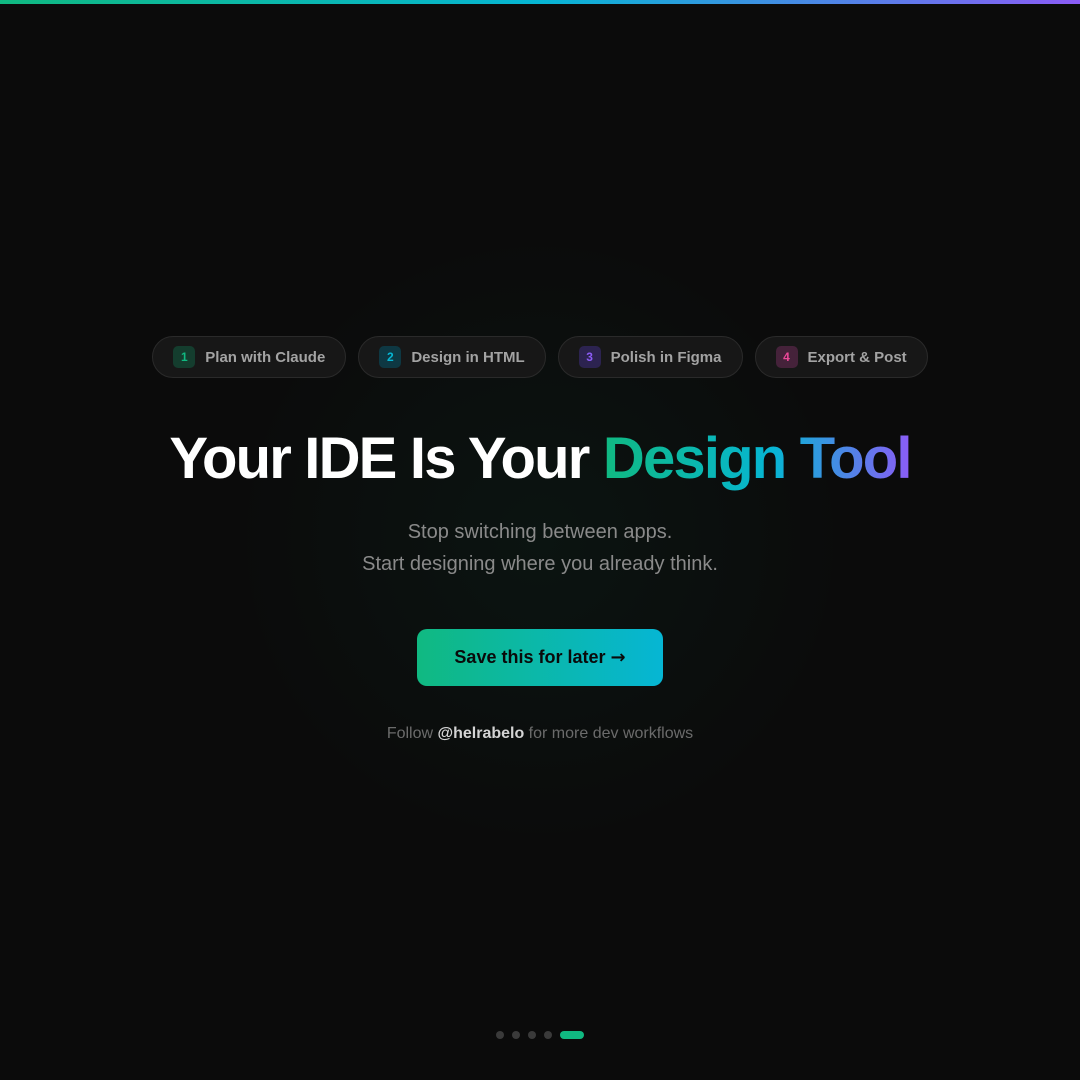  I want to click on step-label: Design in HTML, so click(468, 357).